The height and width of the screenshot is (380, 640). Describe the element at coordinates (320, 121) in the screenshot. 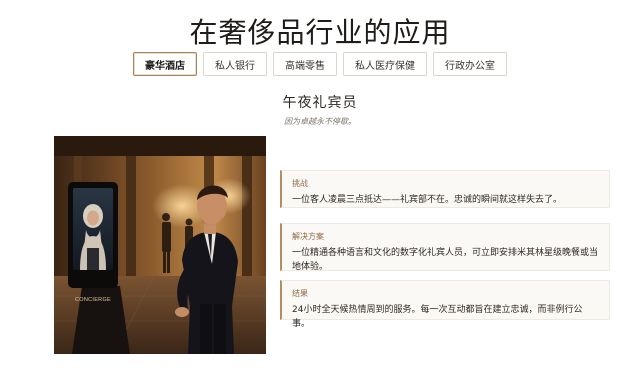

I see `section-tagline: 因为卓越永不停歇。` at that location.